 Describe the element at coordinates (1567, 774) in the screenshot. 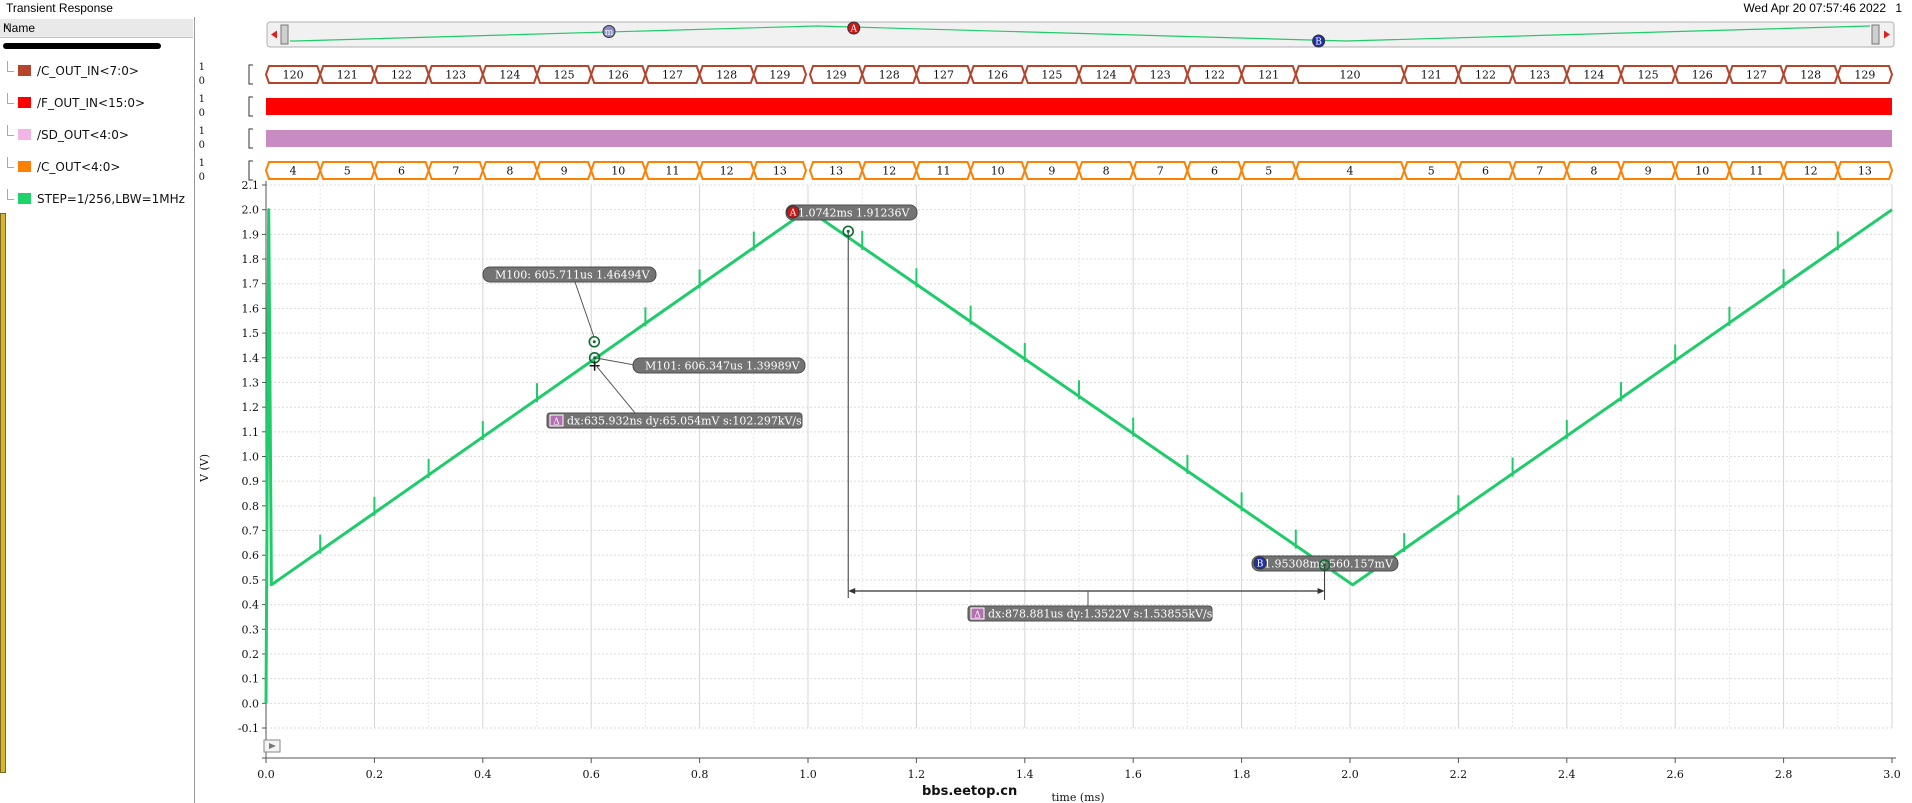

I see `x-tick-label: 2.4` at that location.